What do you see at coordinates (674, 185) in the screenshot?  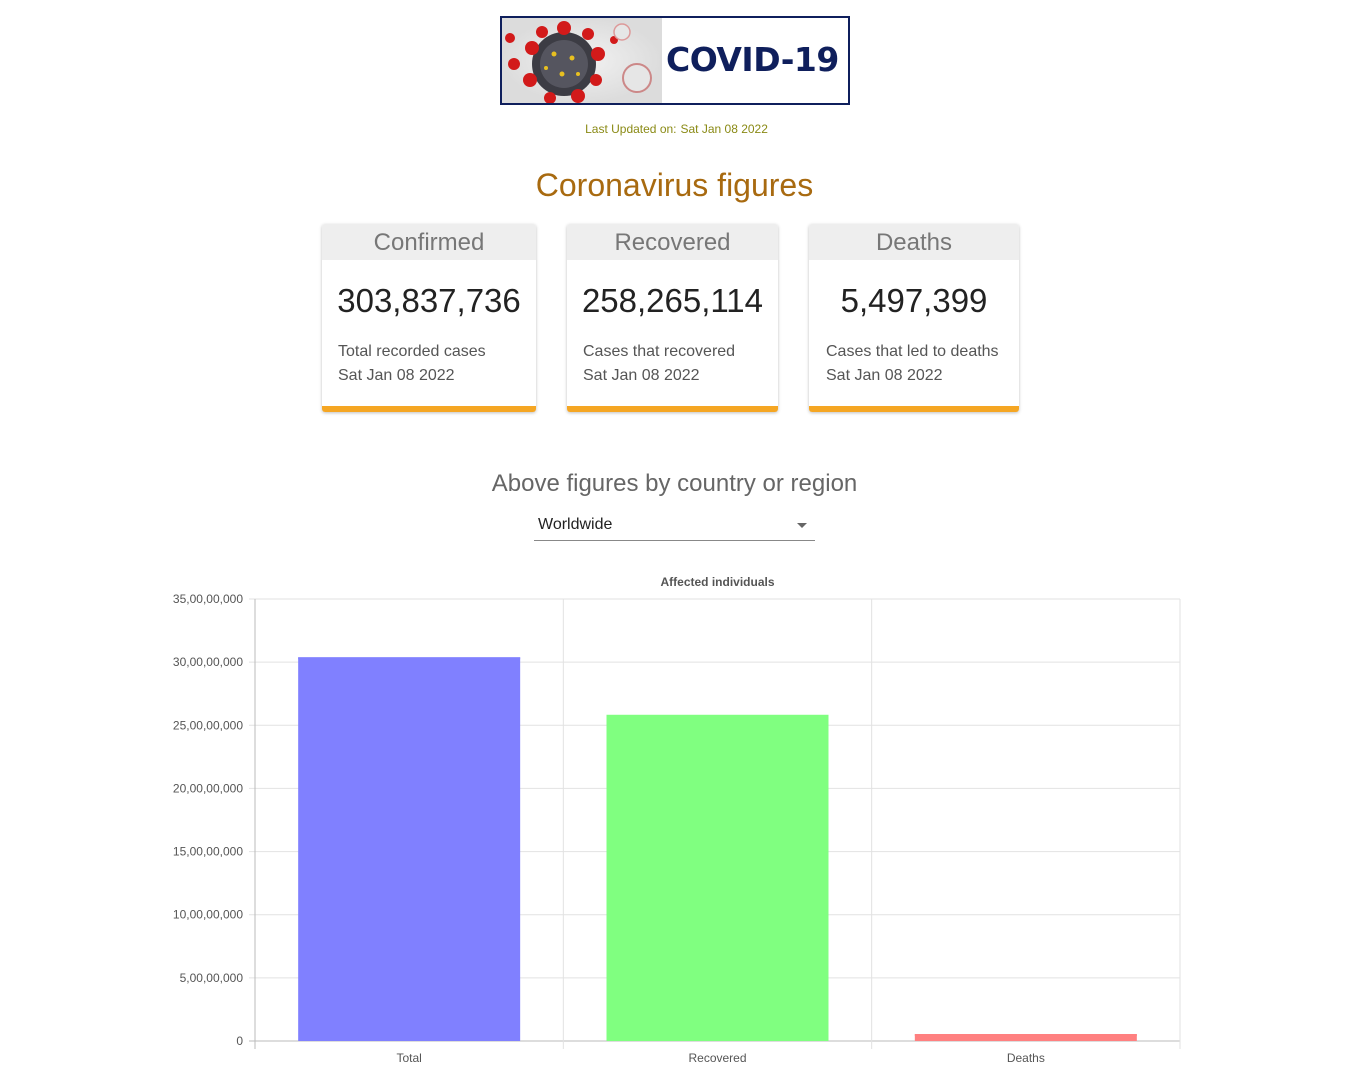 I see `page-title: Coronavirus figures` at bounding box center [674, 185].